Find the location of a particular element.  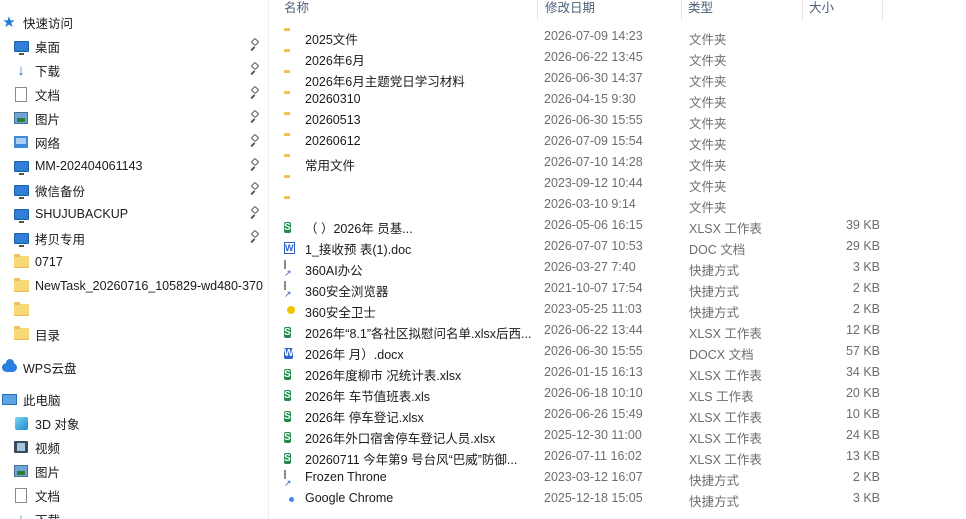

file-row: 2026年6月 2026-06-22 13:45 文件夹 is located at coordinates (580, 58).